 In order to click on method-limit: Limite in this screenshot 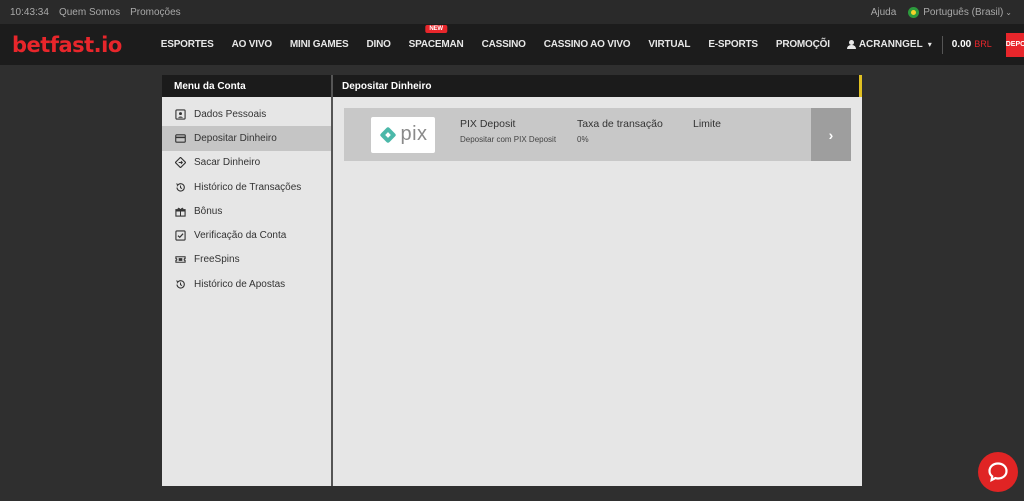, I will do `click(707, 126)`.